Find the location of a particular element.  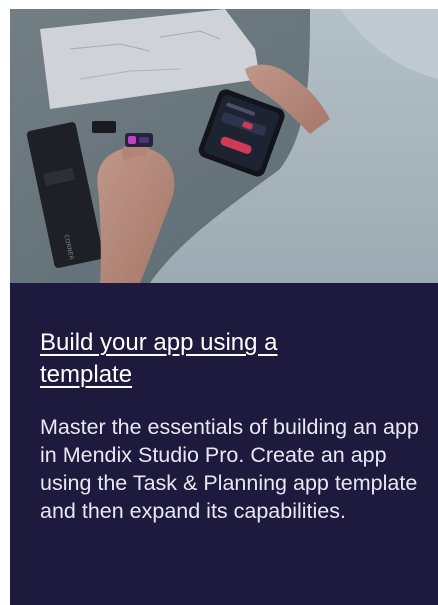

card-title-link: Build your app using a template is located at coordinates (190, 359).